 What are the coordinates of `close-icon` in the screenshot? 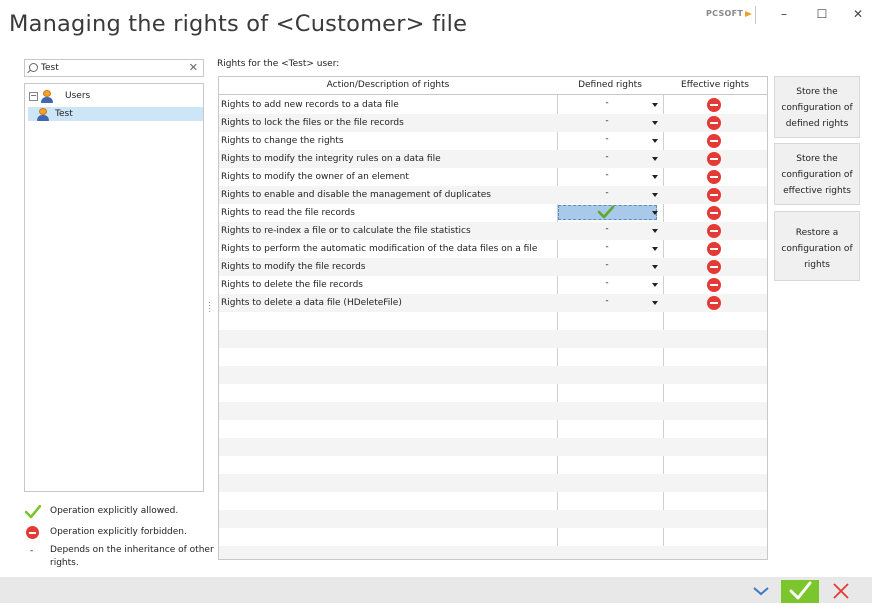 It's located at (841, 591).